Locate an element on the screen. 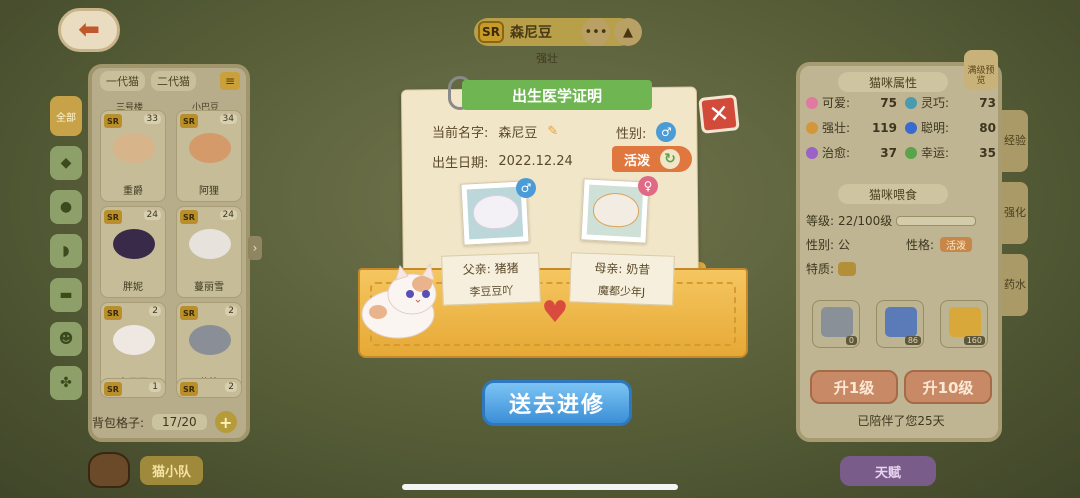 This screenshot has height=498, width=1080. ball-icon: ● is located at coordinates (66, 207).